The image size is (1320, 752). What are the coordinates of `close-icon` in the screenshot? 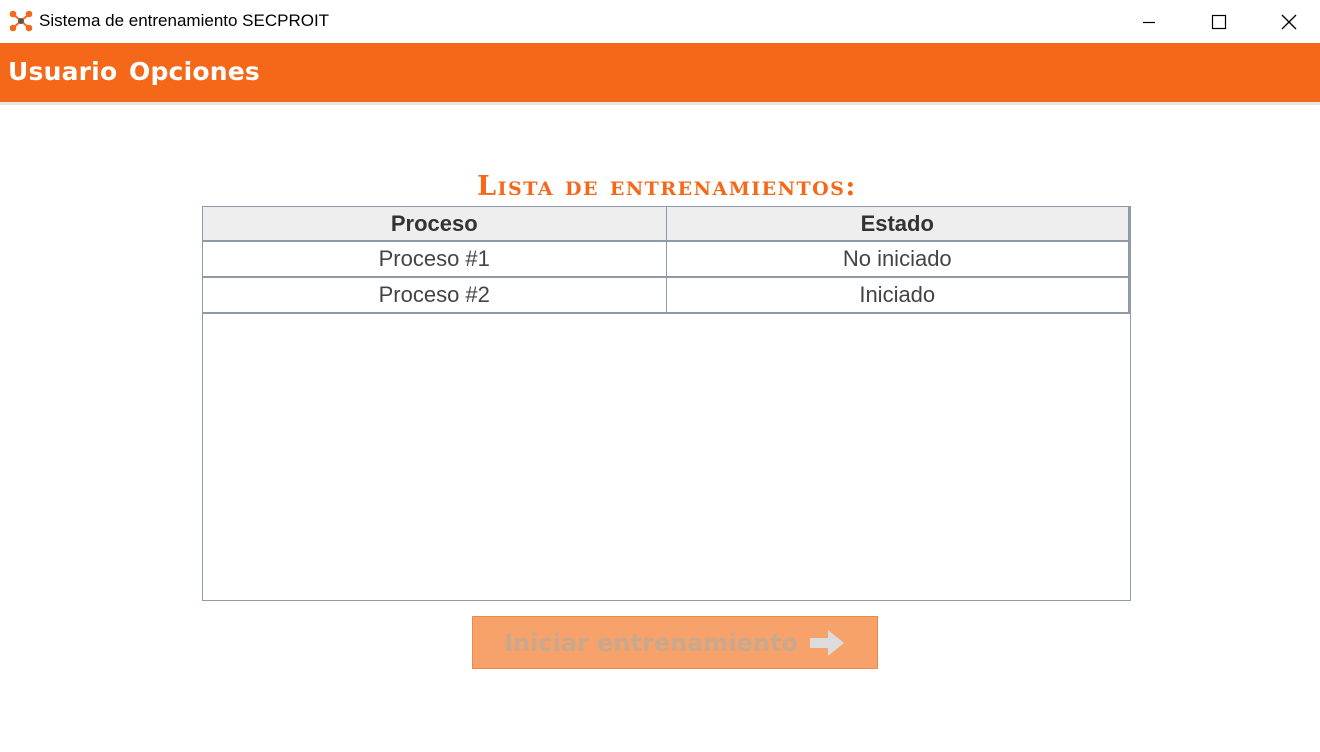 It's located at (1289, 21).